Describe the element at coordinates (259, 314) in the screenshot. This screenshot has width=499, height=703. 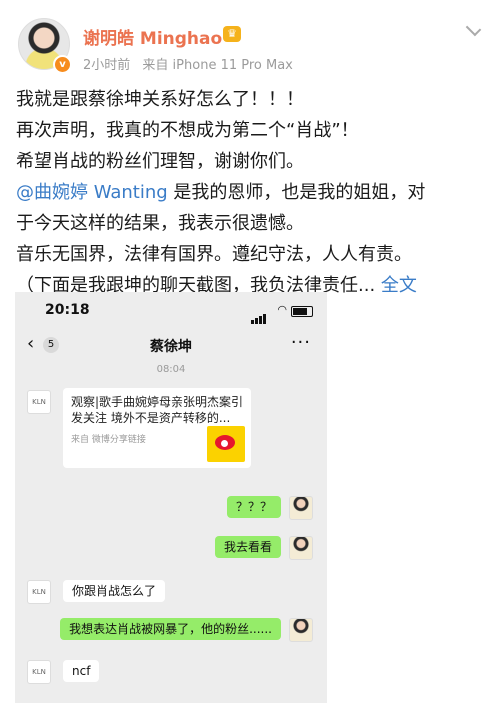
I see `signal-icon` at that location.